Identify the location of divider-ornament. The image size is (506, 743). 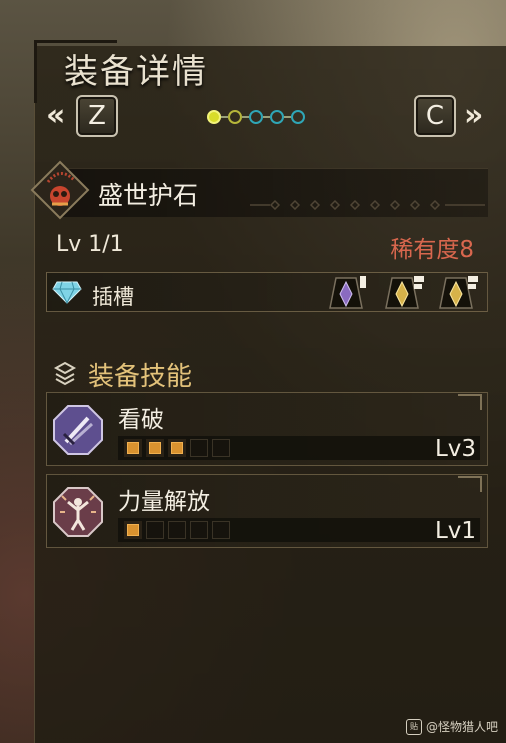
(367, 205).